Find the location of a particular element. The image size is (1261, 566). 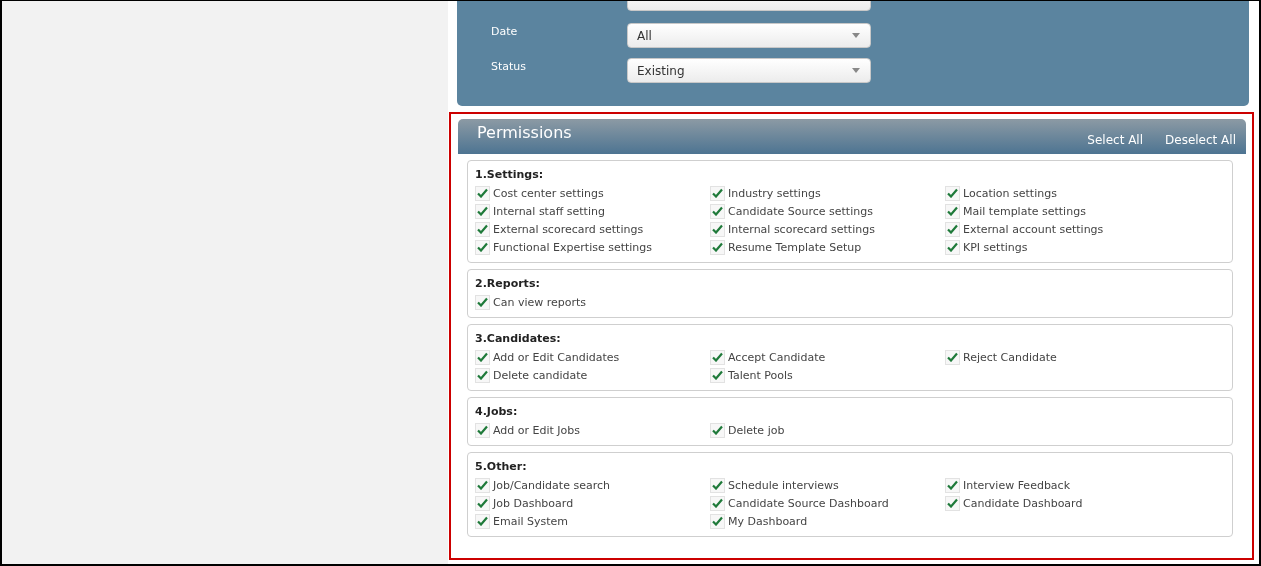

select-field: All is located at coordinates (749, 35).